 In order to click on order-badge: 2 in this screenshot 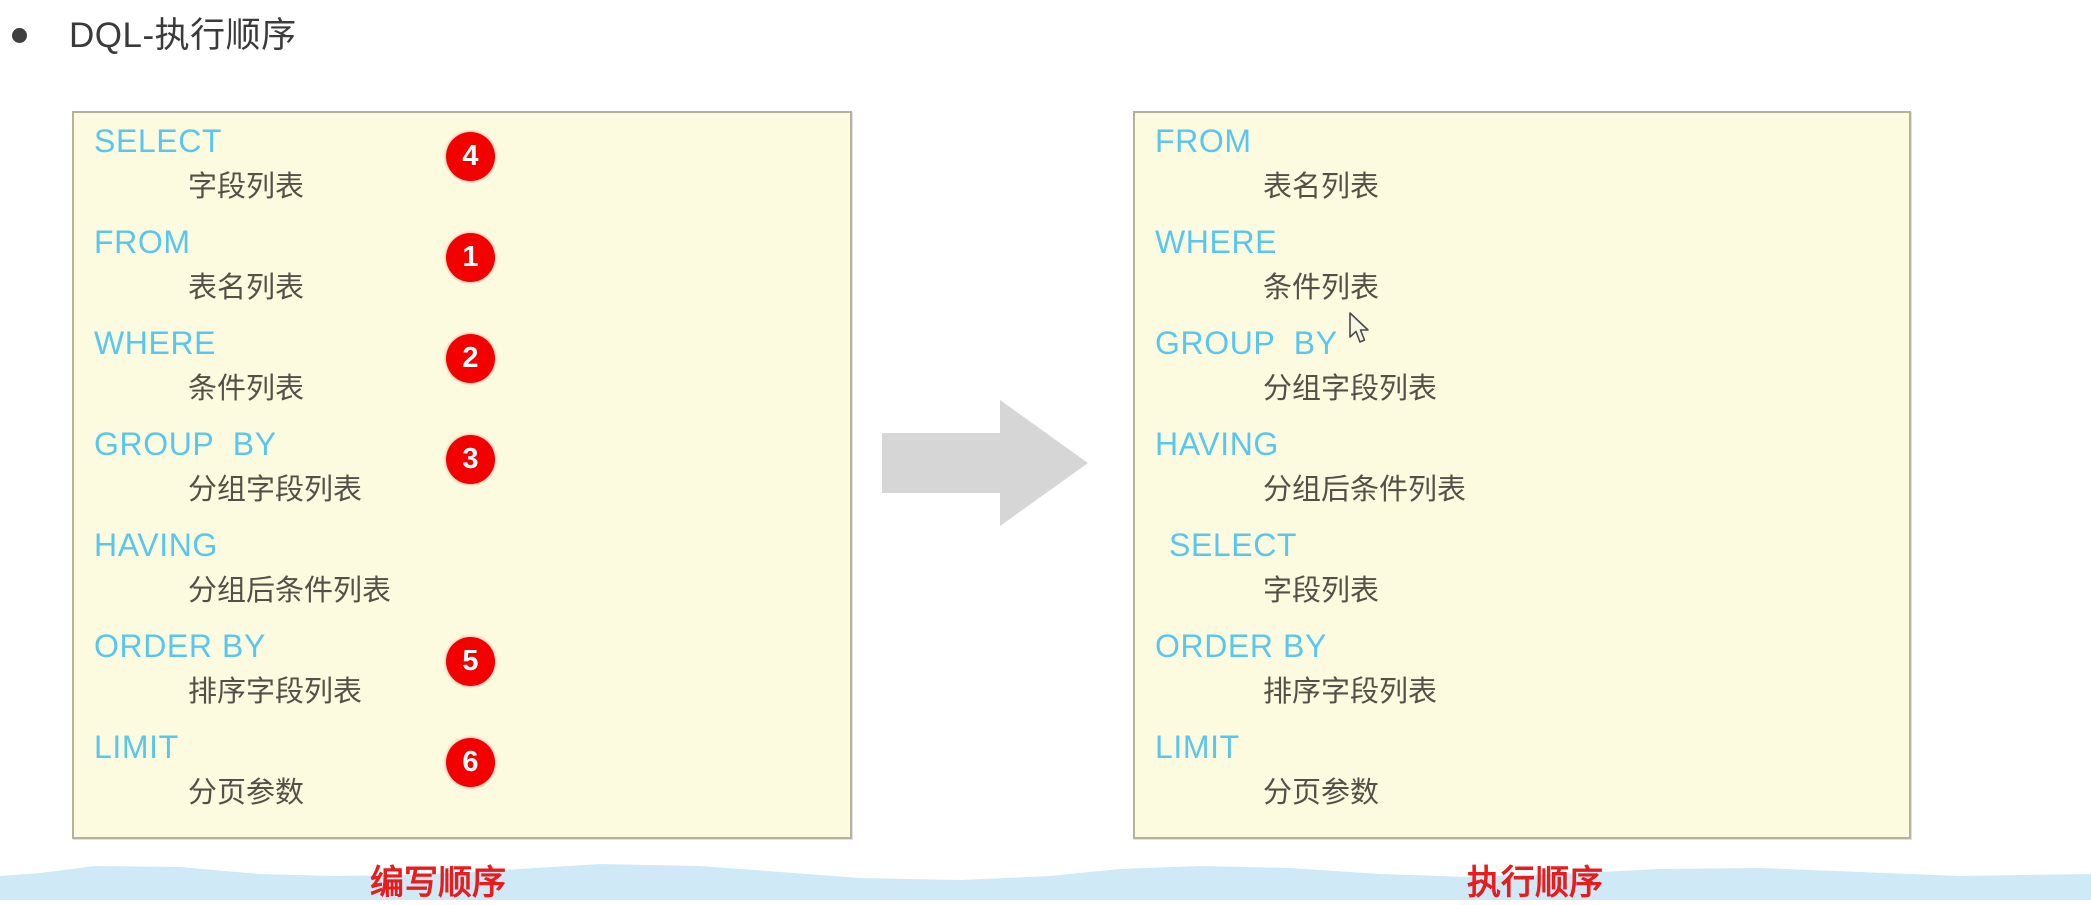, I will do `click(470, 358)`.